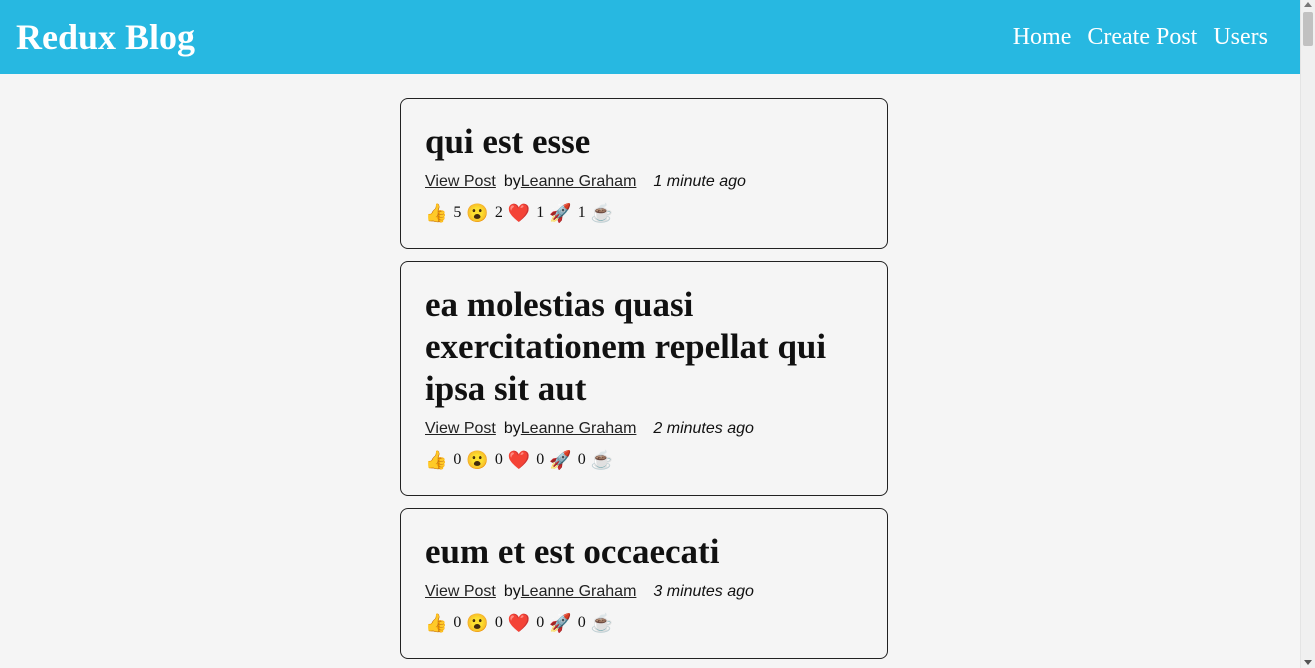 The image size is (1315, 668). I want to click on post-timestamp: 2 minutes ago, so click(703, 428).